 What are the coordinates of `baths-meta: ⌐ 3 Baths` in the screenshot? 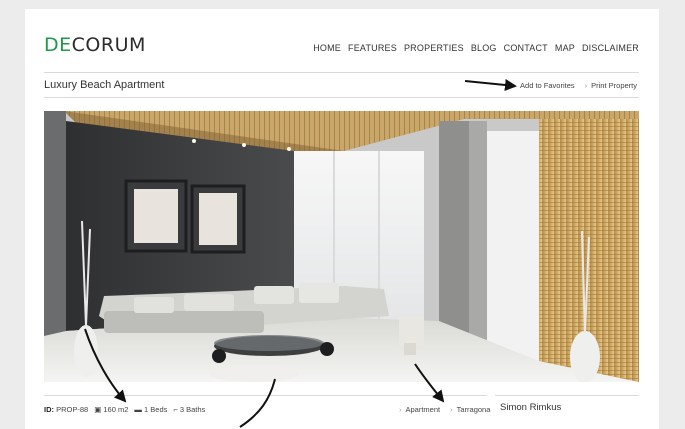 It's located at (189, 409).